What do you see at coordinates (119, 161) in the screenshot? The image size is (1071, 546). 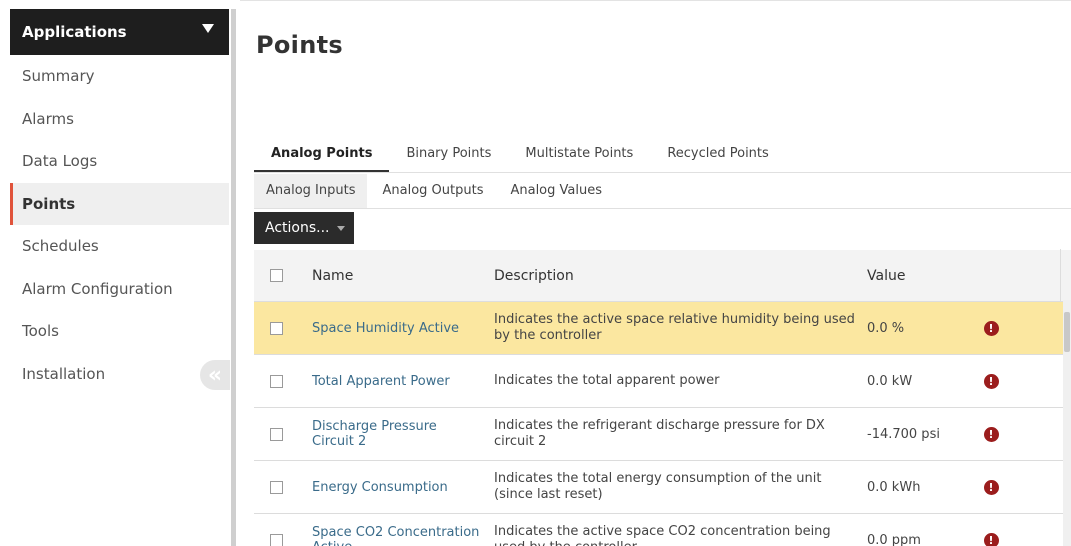 I see `sidebar-item-data-logs: Data Logs` at bounding box center [119, 161].